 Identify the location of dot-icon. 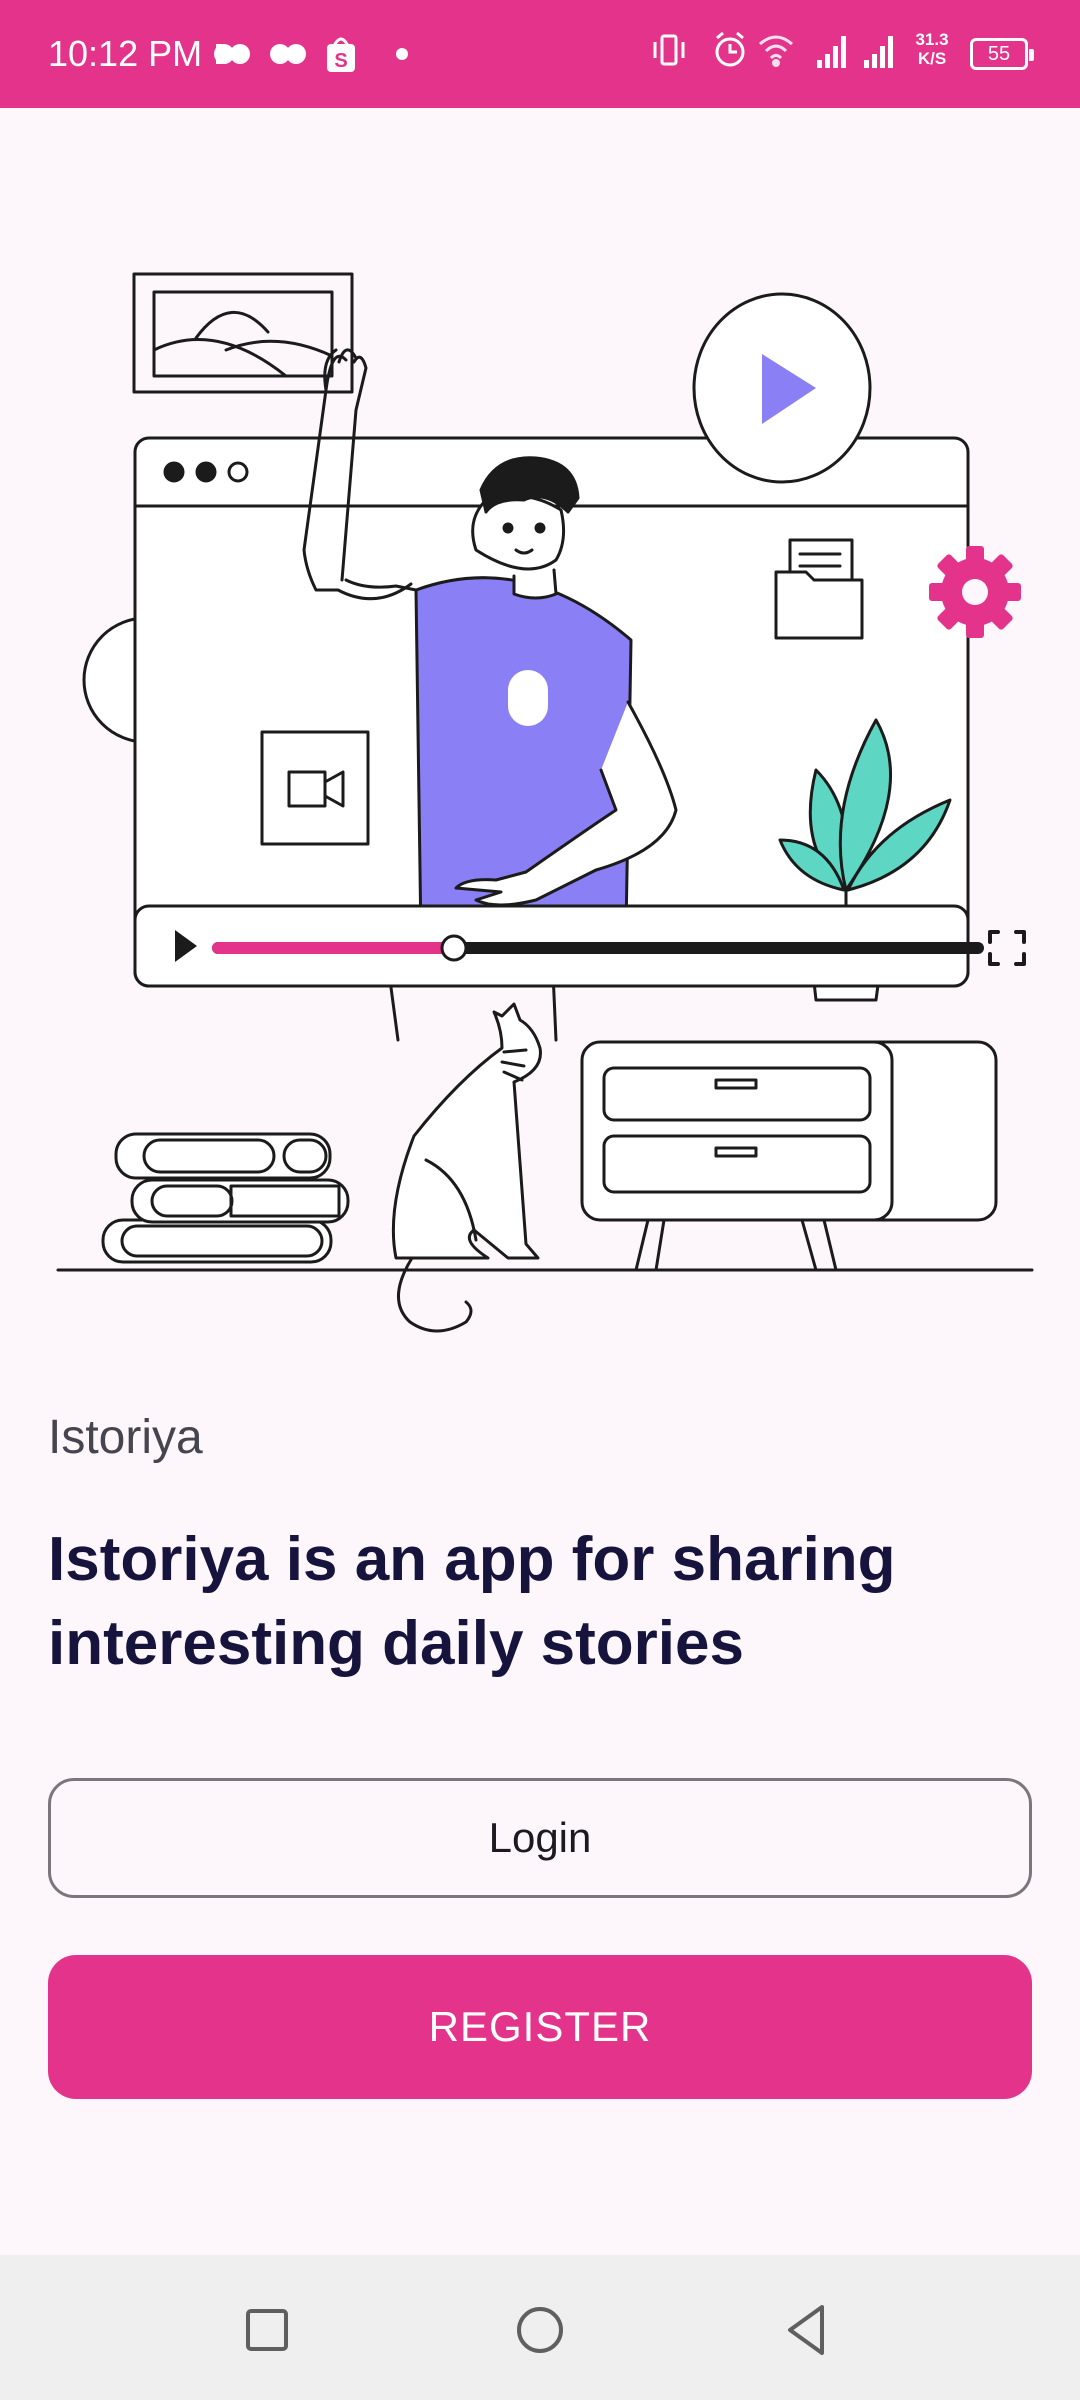
(402, 54).